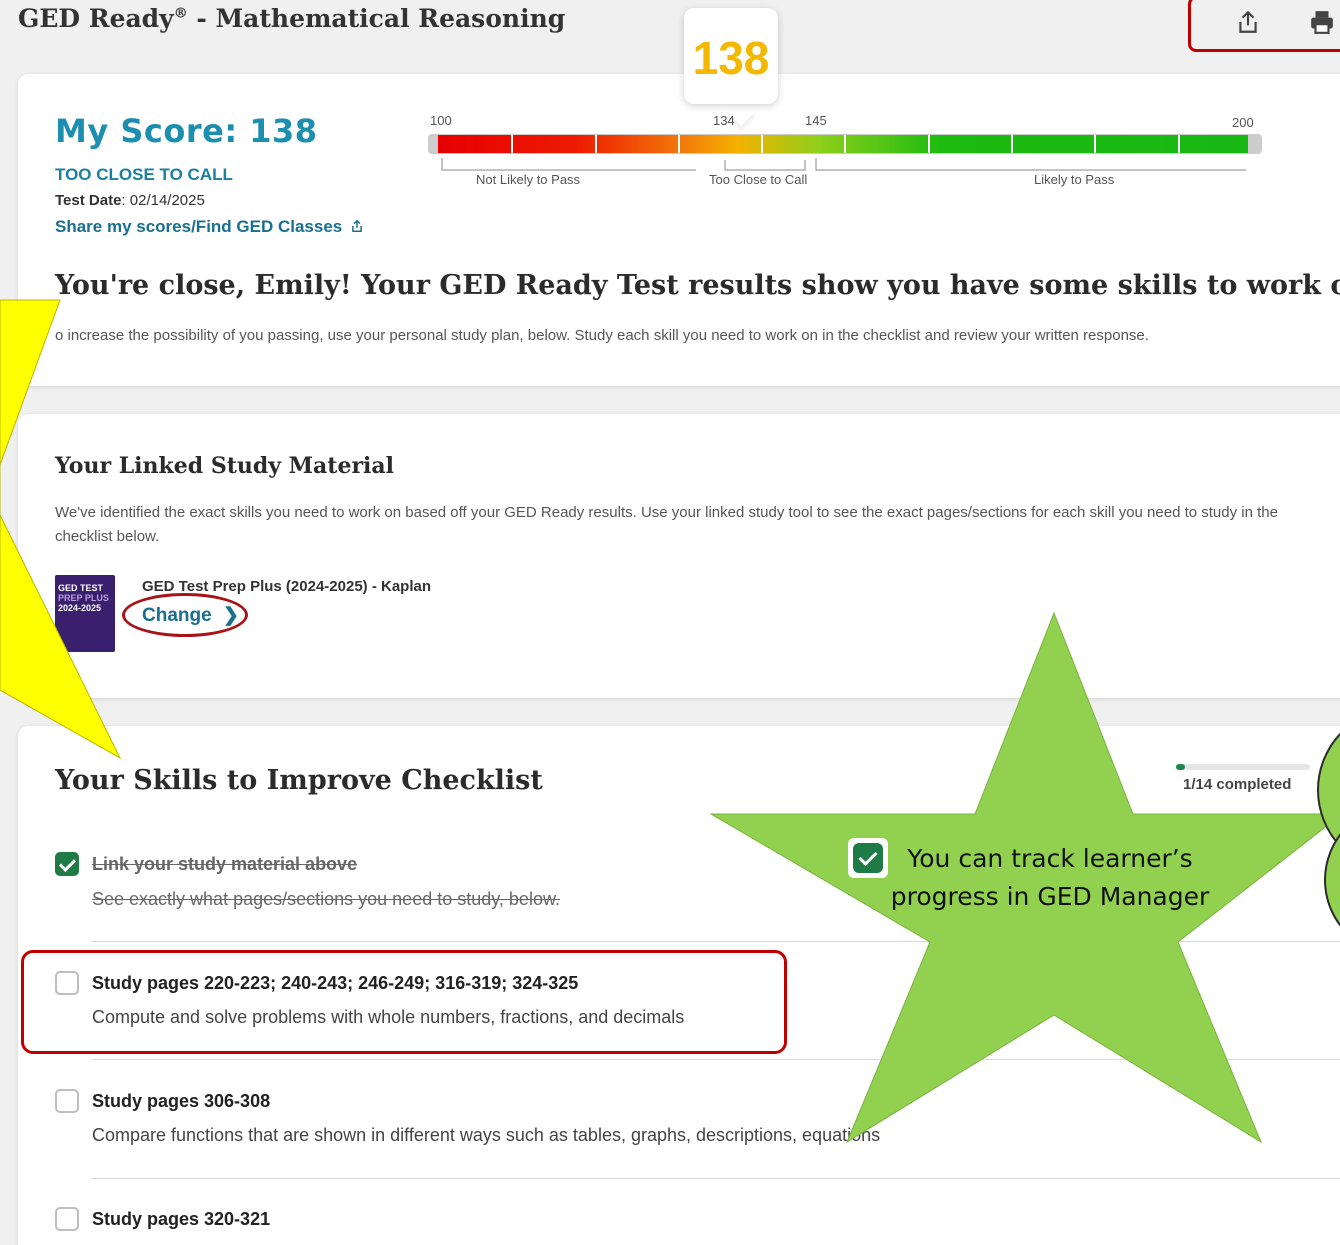  Describe the element at coordinates (144, 174) in the screenshot. I see `score-status: TOO CLOSE TO CALL` at that location.